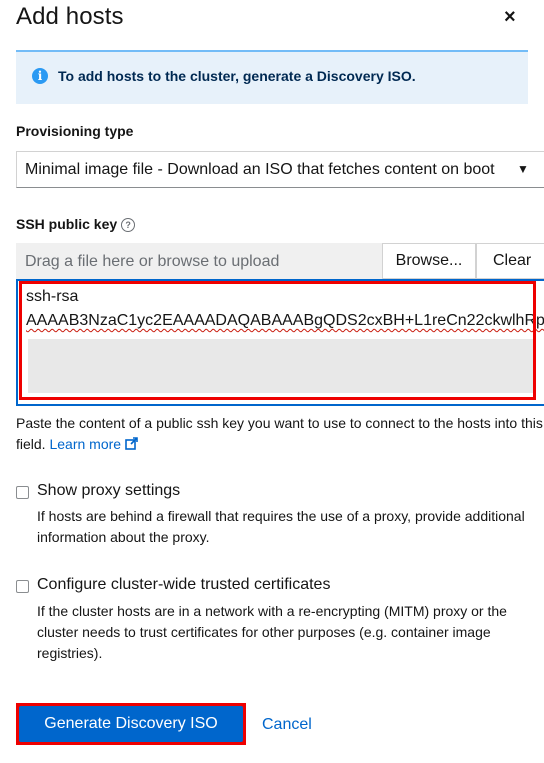 Image resolution: width=544 pixels, height=763 pixels. Describe the element at coordinates (523, 169) in the screenshot. I see `caret-down-icon: ▼` at that location.